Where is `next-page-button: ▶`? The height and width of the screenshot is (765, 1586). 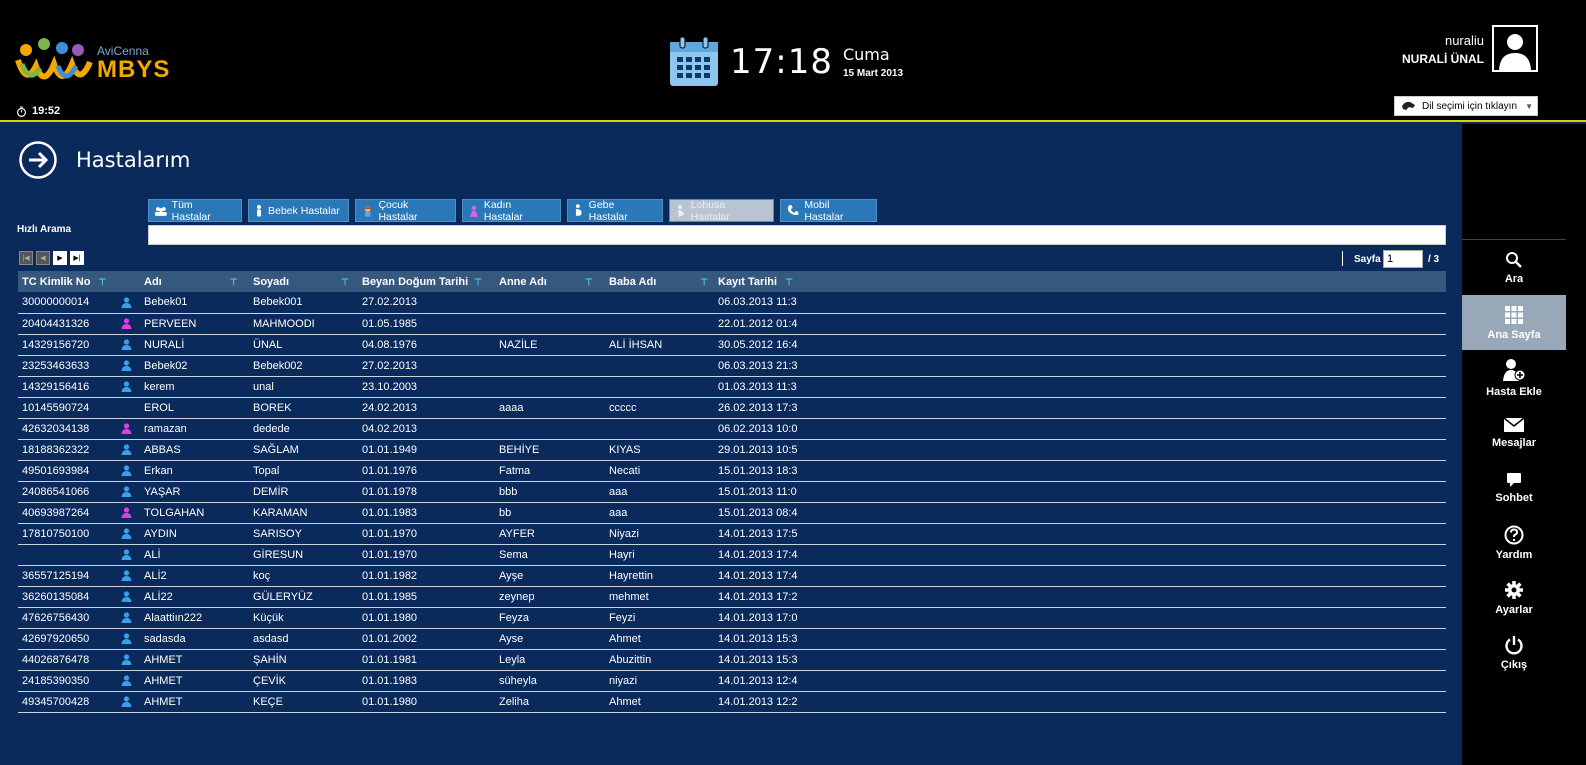
next-page-button: ▶ is located at coordinates (60, 258).